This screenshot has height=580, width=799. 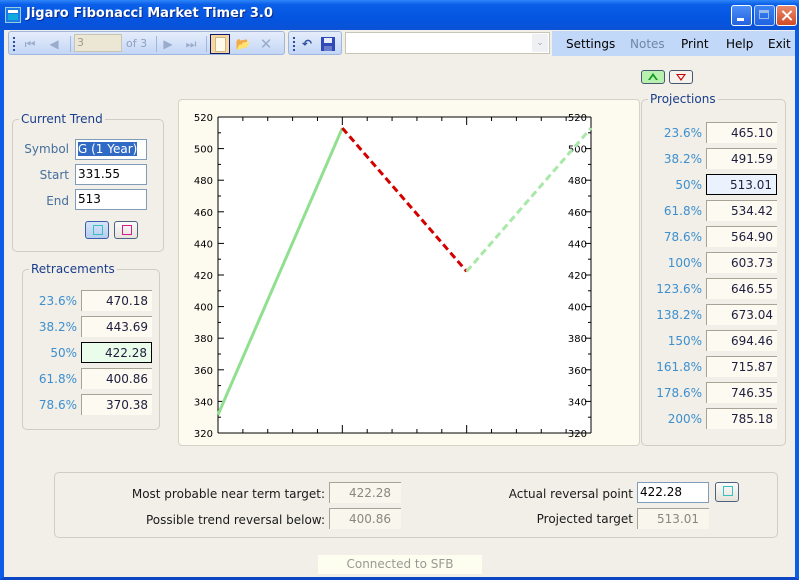 What do you see at coordinates (203, 150) in the screenshot?
I see `y-tick-label-left: 500` at bounding box center [203, 150].